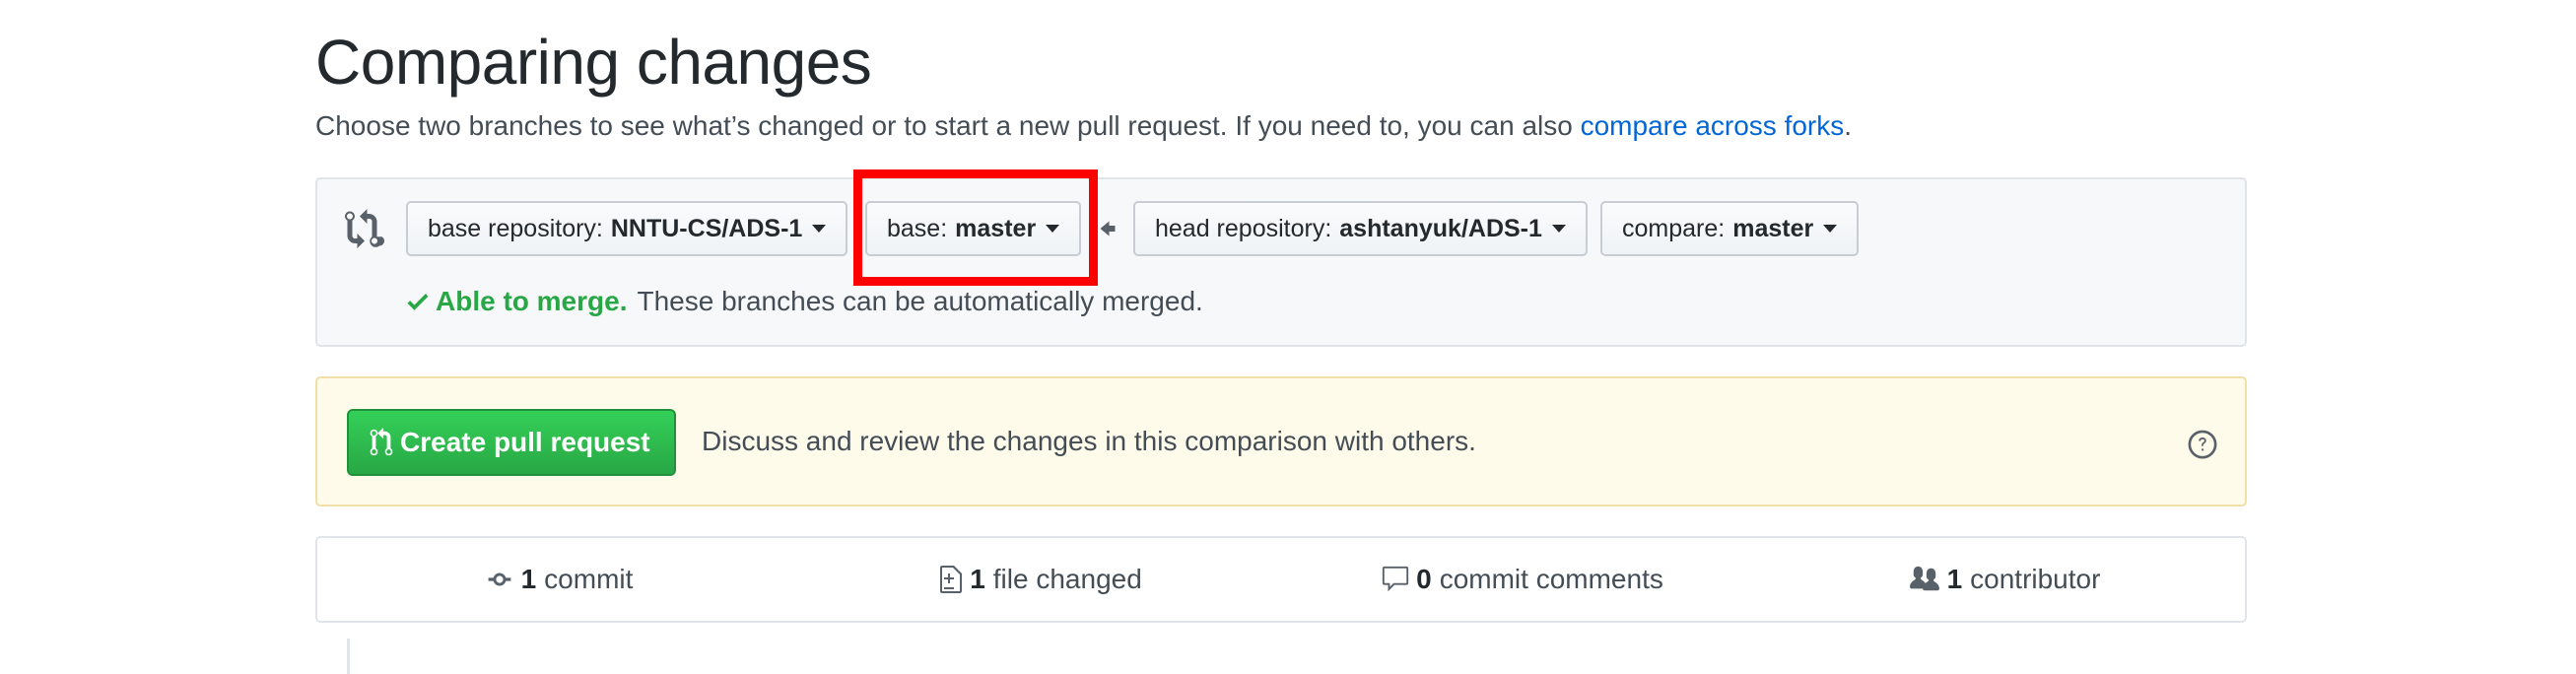  Describe the element at coordinates (525, 442) in the screenshot. I see `create-pull-request-label: Create pull request` at that location.